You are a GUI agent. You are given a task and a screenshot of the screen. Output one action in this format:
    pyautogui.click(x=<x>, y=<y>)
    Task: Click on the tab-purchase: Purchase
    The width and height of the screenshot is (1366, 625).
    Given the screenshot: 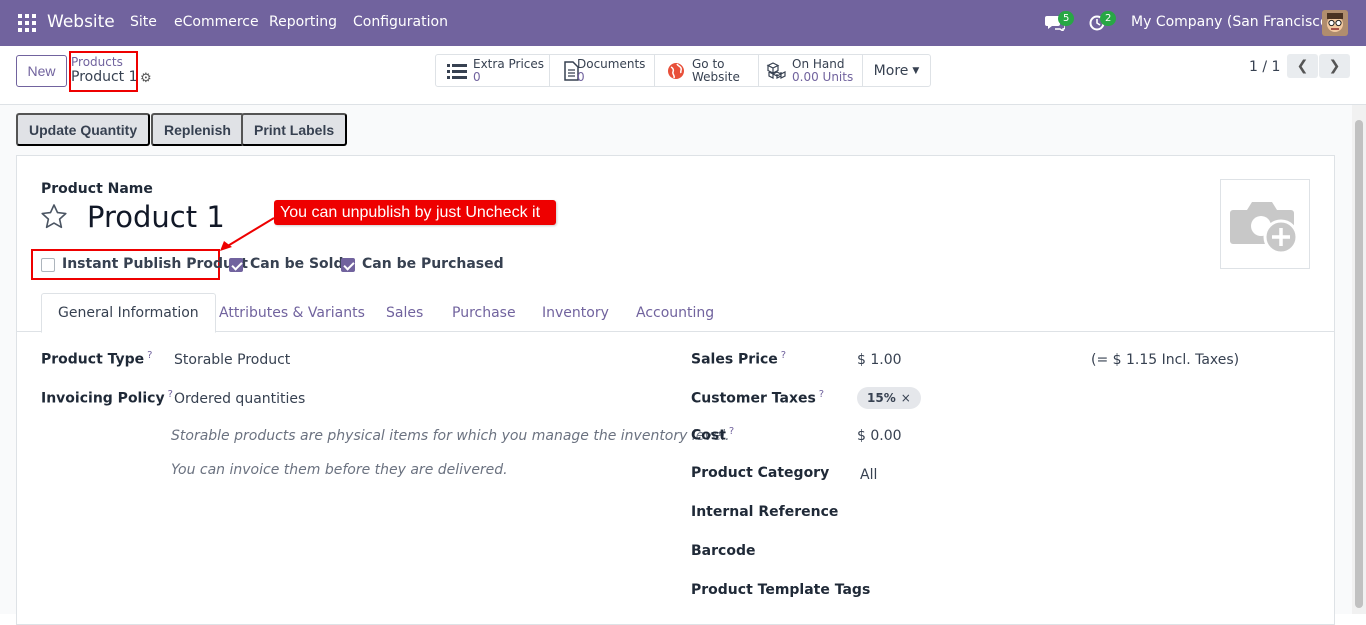 What is the action you would take?
    pyautogui.click(x=484, y=312)
    